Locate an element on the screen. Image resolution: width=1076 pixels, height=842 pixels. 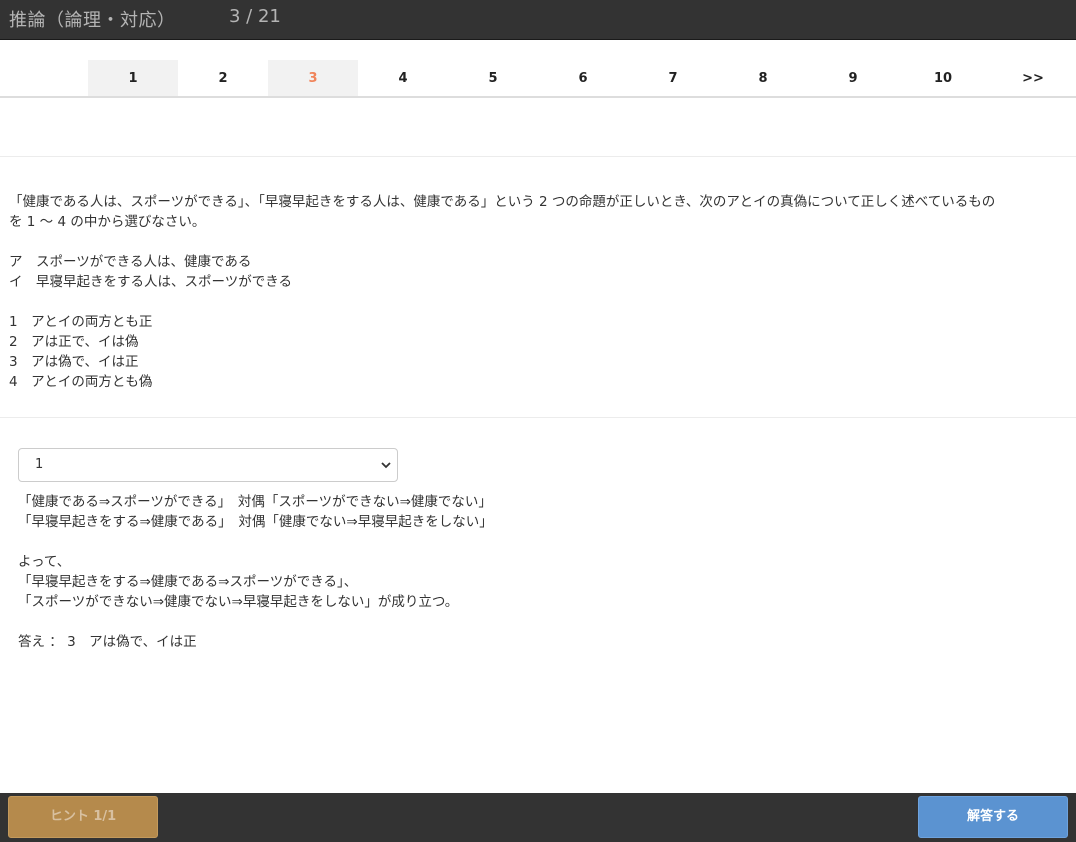
answer-dropdown: 1 is located at coordinates (208, 465).